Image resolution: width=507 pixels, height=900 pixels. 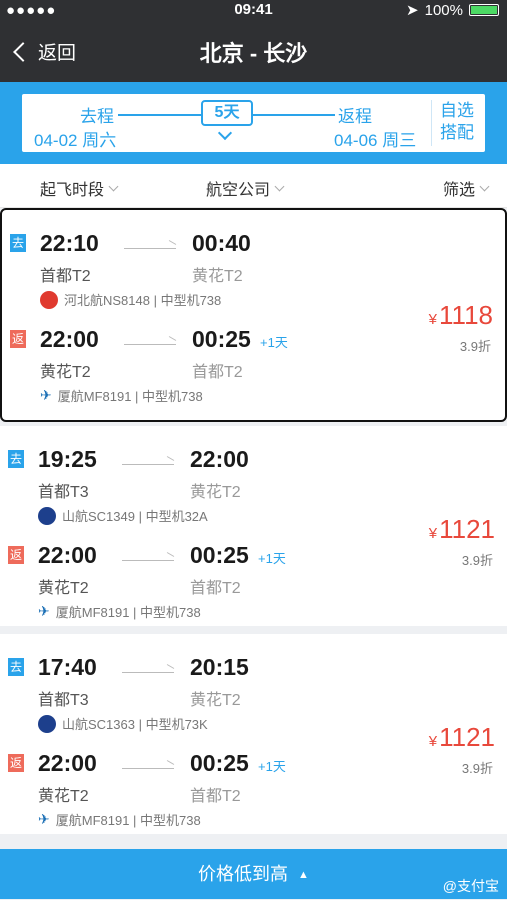 I want to click on depart-date: 04-02 周六, so click(x=75, y=140).